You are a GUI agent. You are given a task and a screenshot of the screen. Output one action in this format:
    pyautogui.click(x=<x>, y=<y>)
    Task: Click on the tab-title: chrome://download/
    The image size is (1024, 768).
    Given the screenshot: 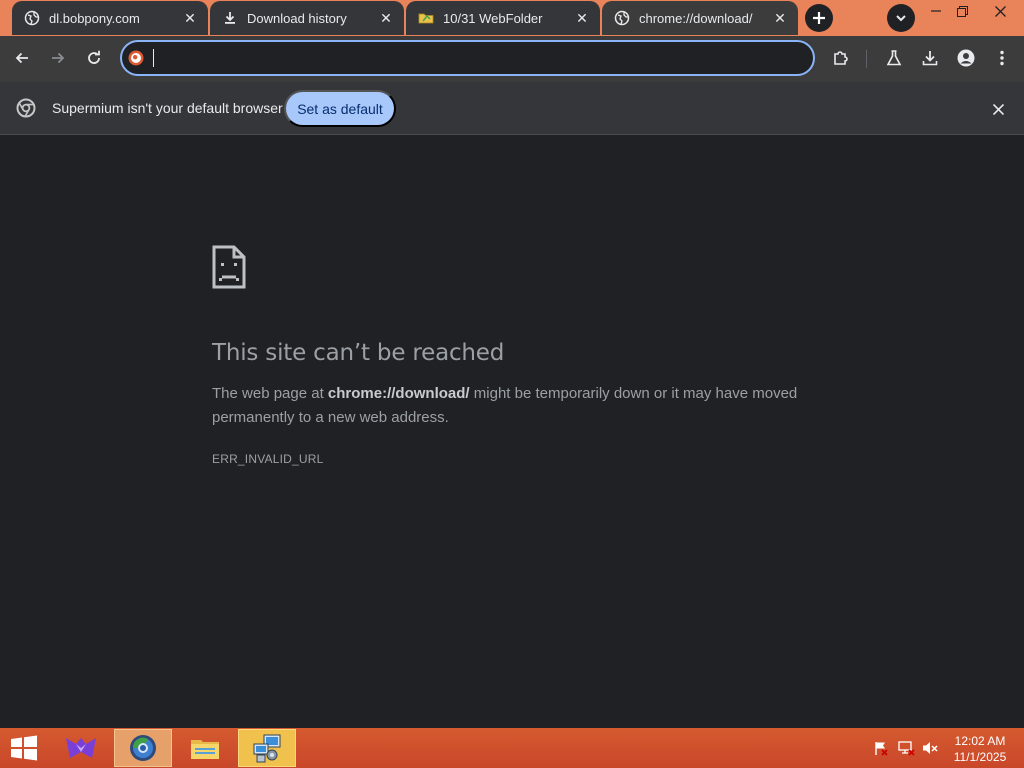 What is the action you would take?
    pyautogui.click(x=696, y=18)
    